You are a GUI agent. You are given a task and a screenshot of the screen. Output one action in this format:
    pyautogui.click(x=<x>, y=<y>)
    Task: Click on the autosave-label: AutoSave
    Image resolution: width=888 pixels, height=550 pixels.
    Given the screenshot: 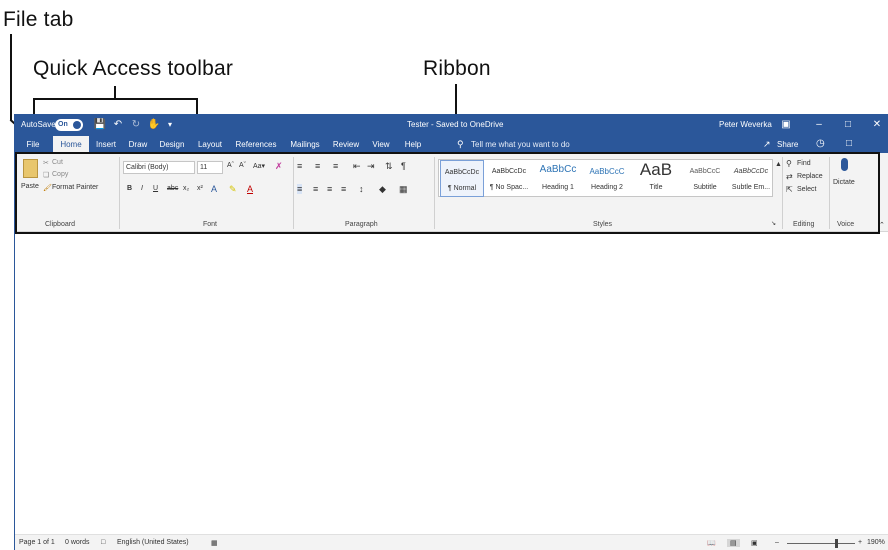 What is the action you would take?
    pyautogui.click(x=38, y=124)
    